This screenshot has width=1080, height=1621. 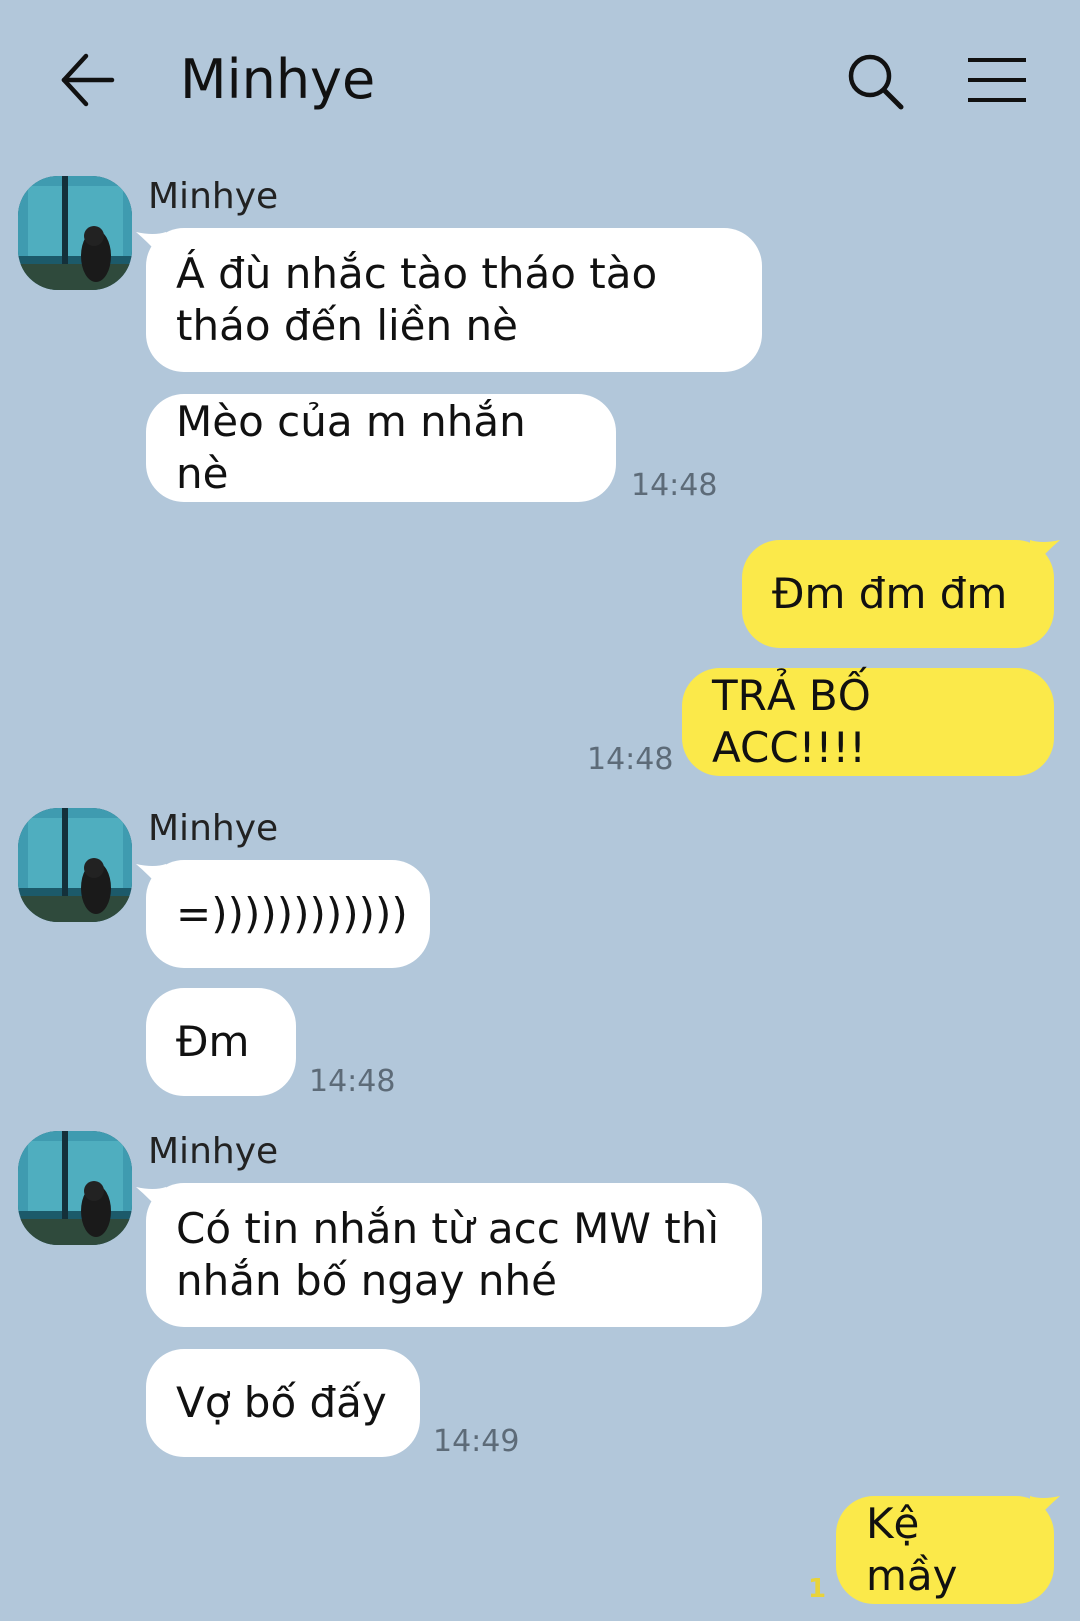 I want to click on message-bubble: Đm, so click(x=221, y=1042).